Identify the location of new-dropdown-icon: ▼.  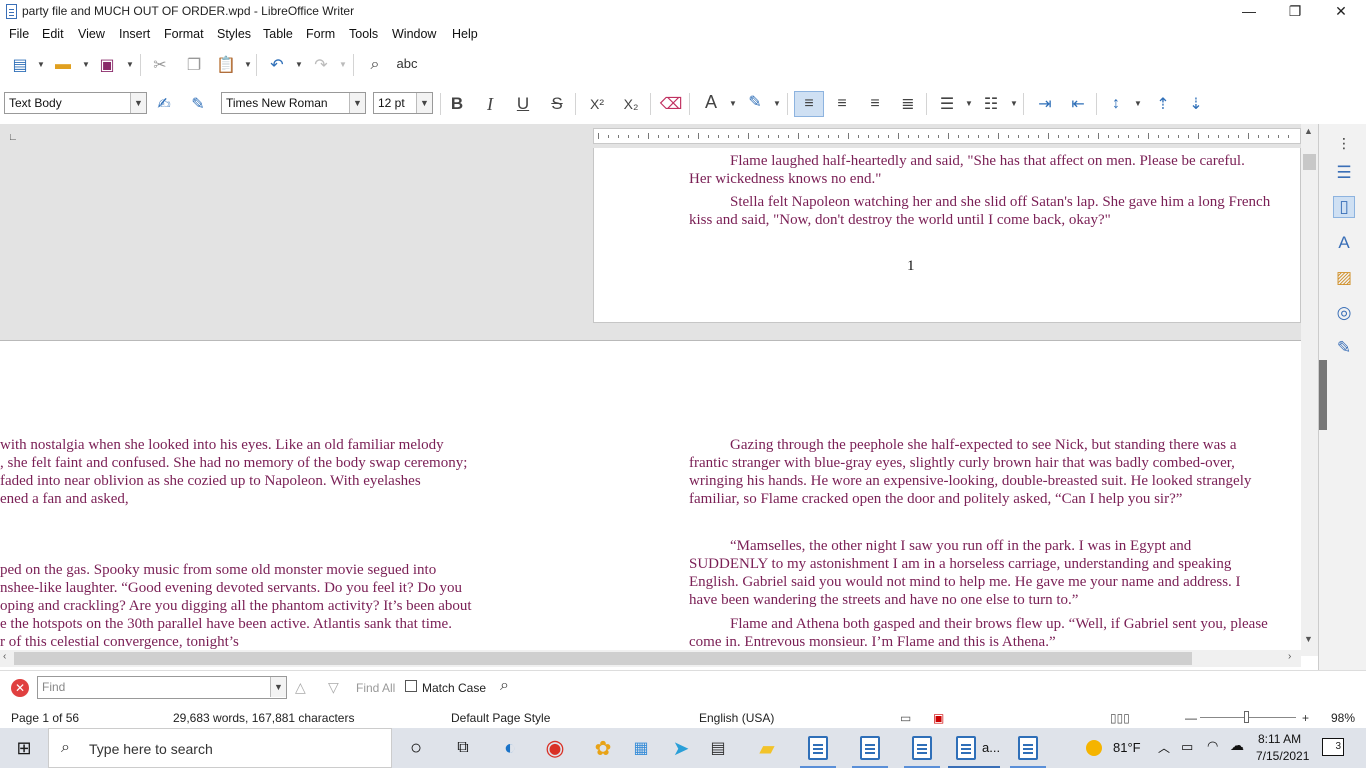
(41, 65).